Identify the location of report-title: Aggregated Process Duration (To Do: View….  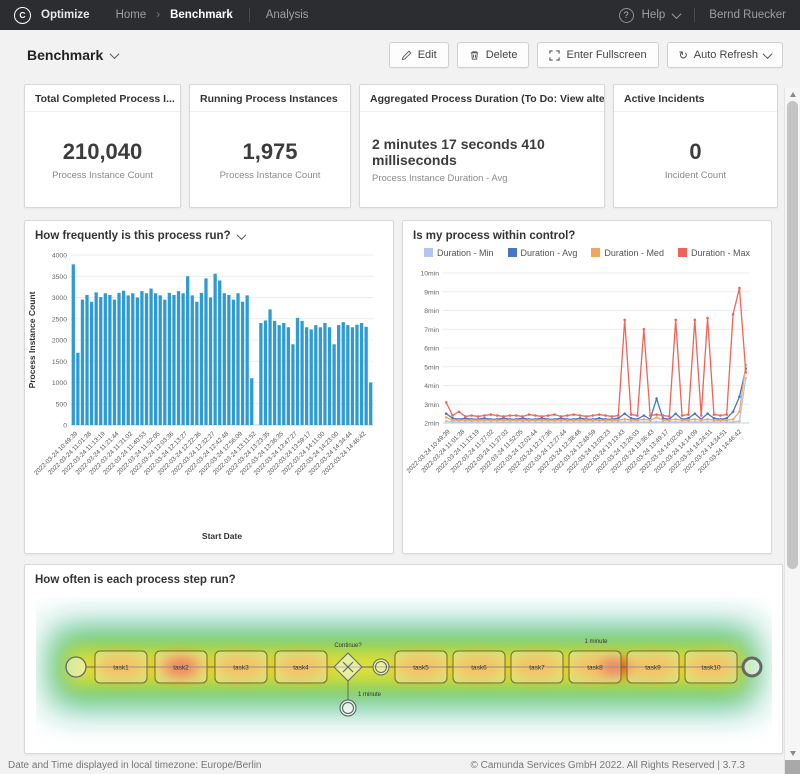
(482, 98).